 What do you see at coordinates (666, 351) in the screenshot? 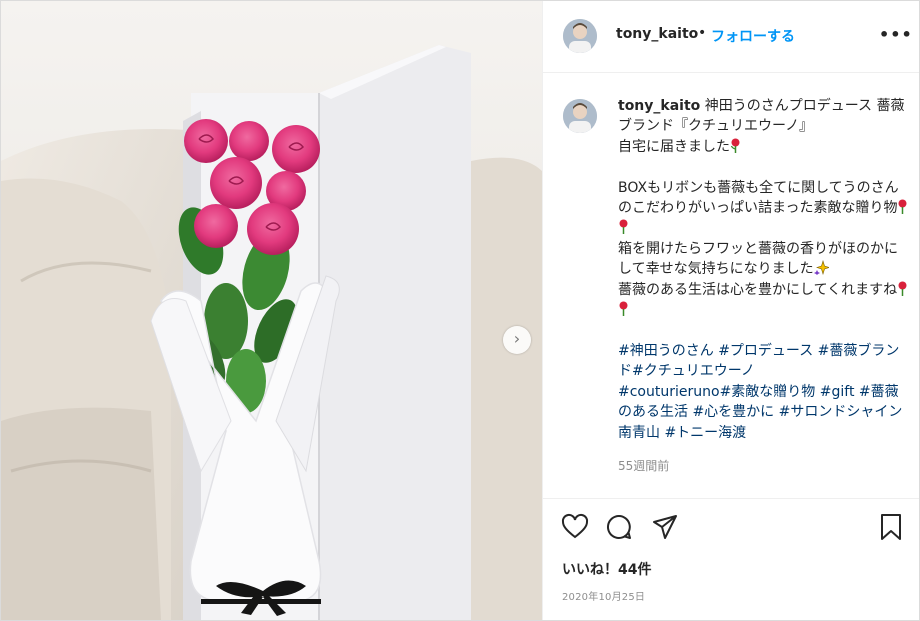
I see `hashtag-link: #神田うのさん` at bounding box center [666, 351].